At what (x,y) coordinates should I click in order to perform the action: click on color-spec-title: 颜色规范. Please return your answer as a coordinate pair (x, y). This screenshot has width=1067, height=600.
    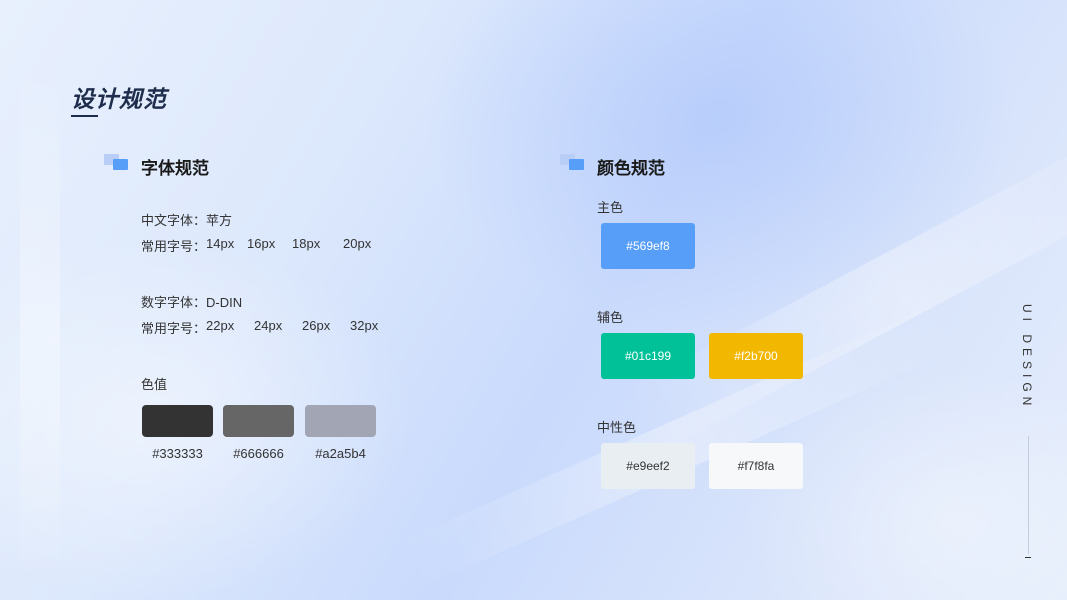
    Looking at the image, I should click on (631, 168).